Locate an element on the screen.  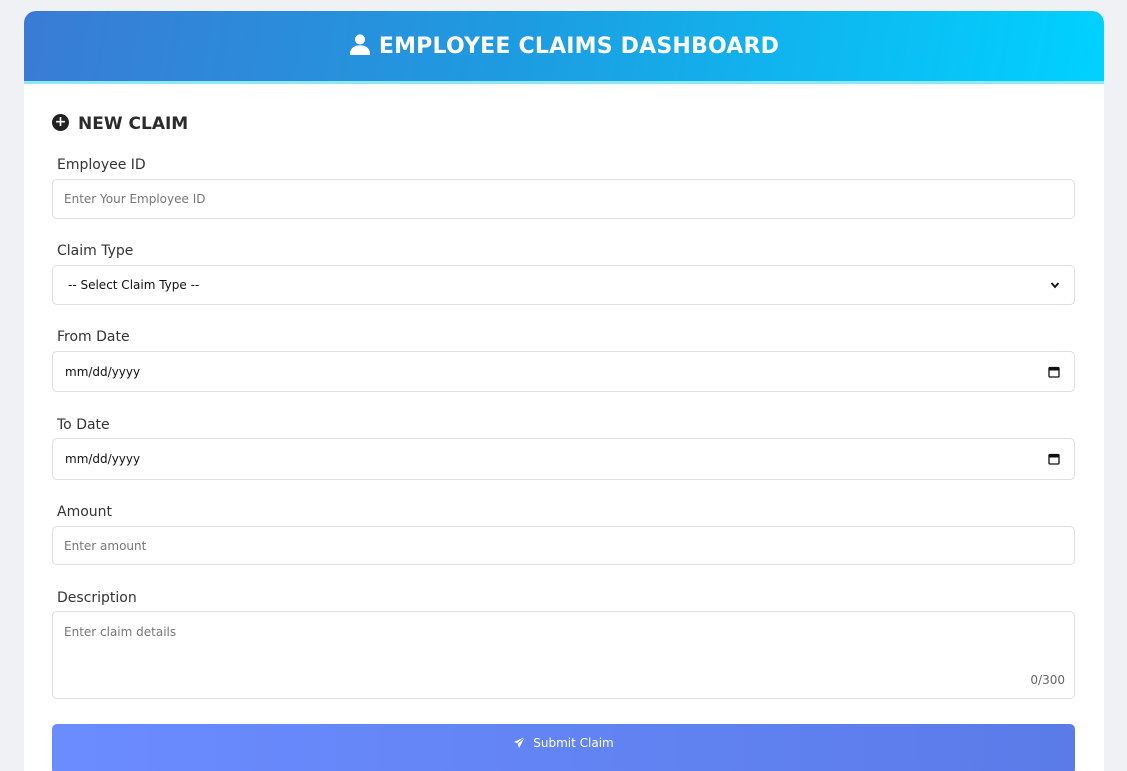
amount-label: Amount is located at coordinates (85, 512).